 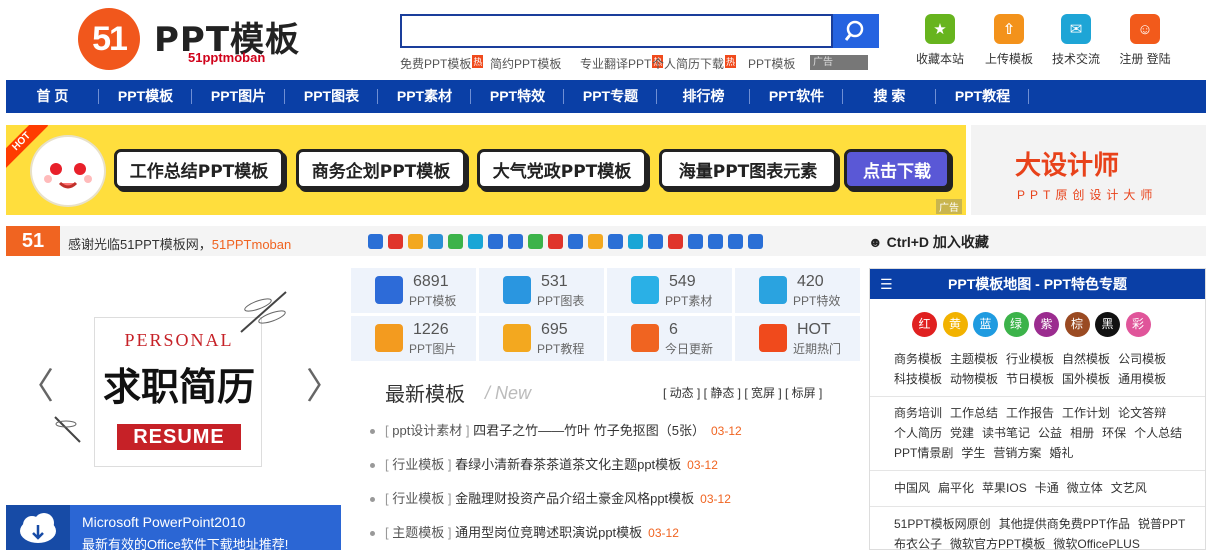 I want to click on map-link: 婚礼, so click(x=1061, y=453).